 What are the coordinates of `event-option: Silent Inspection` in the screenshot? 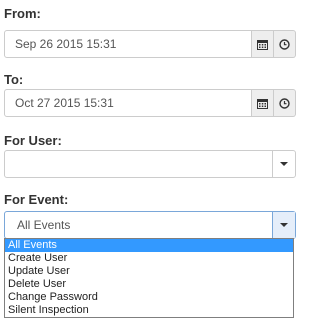 It's located at (149, 310).